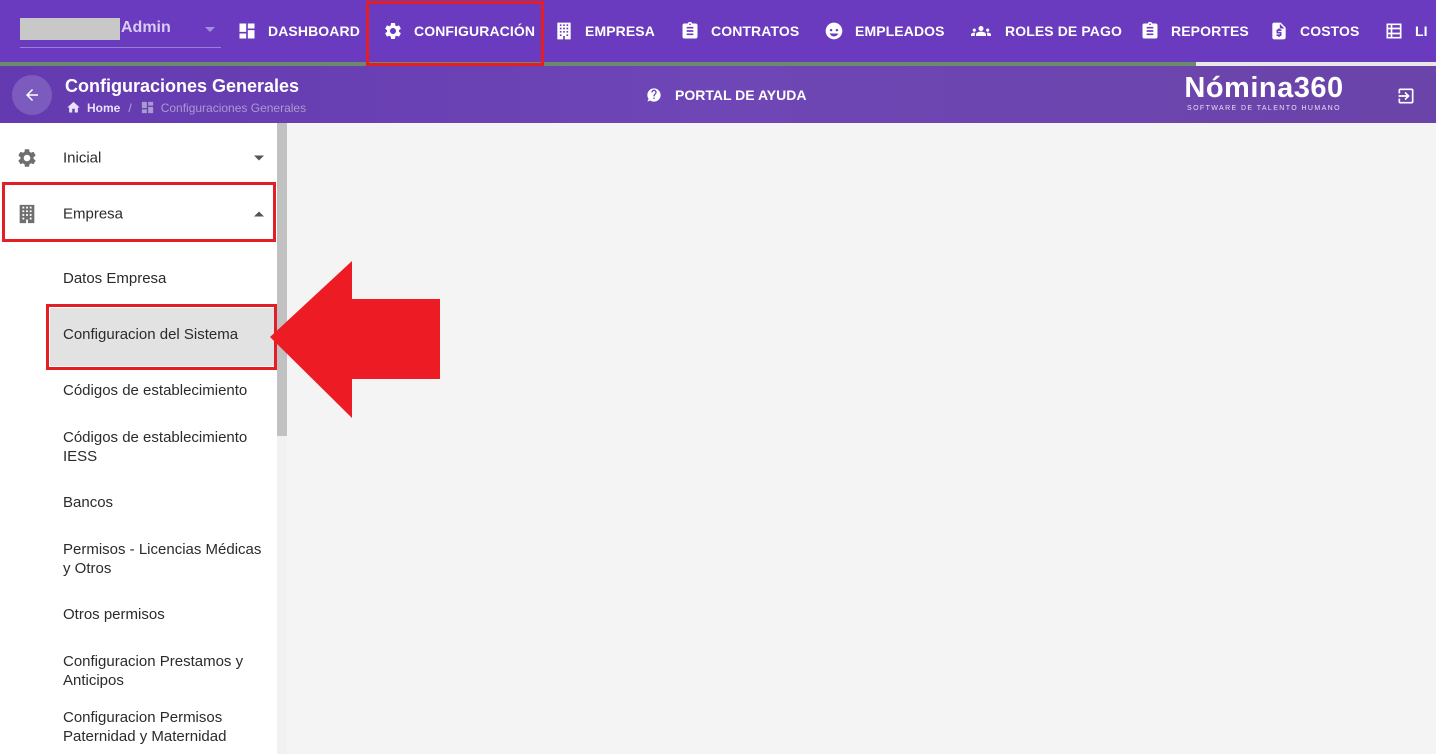  I want to click on nav-contratos: CONTRATOS, so click(739, 31).